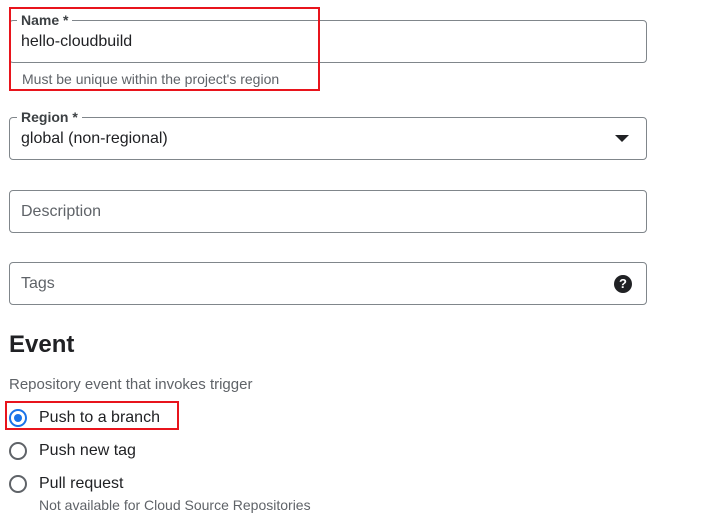 The height and width of the screenshot is (529, 707). I want to click on region-label: Region *, so click(49, 117).